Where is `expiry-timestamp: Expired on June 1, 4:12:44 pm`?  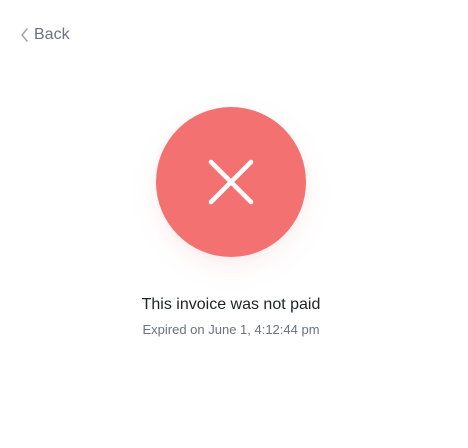
expiry-timestamp: Expired on June 1, 4:12:44 pm is located at coordinates (231, 329).